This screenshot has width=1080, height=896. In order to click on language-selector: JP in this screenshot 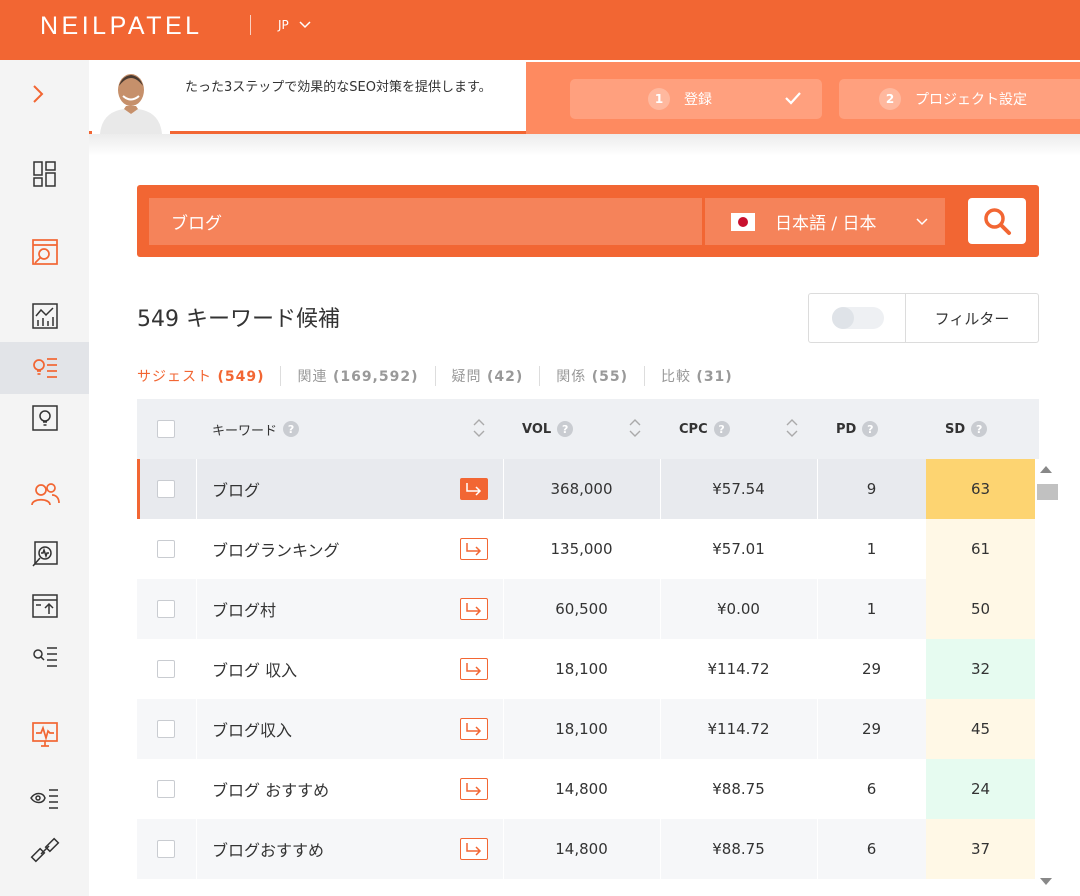, I will do `click(294, 25)`.